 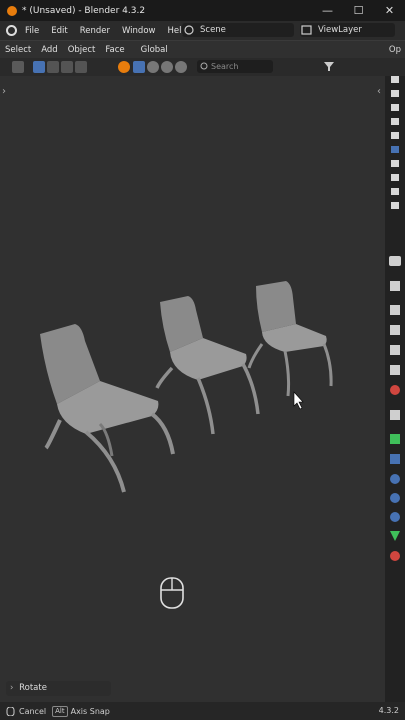 I want to click on mouse-cursor-icon, so click(x=298, y=400).